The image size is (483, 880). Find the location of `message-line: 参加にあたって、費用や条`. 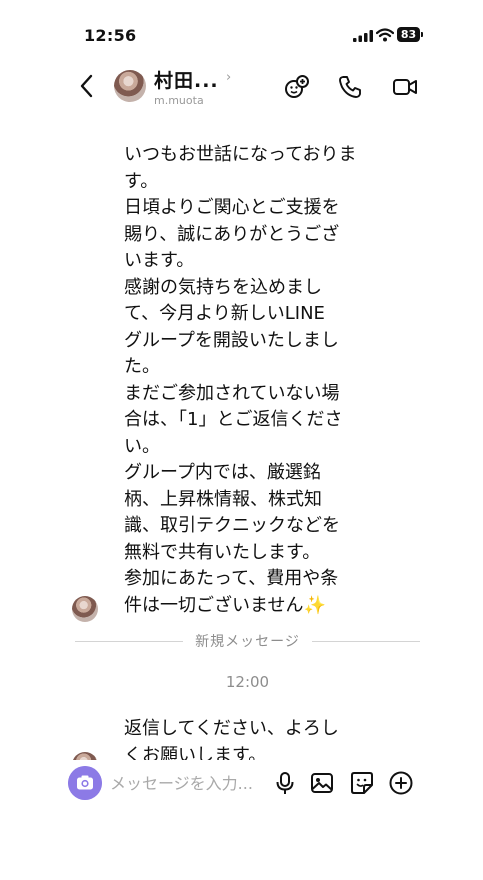

message-line: 参加にあたって、費用や条 is located at coordinates (231, 578).